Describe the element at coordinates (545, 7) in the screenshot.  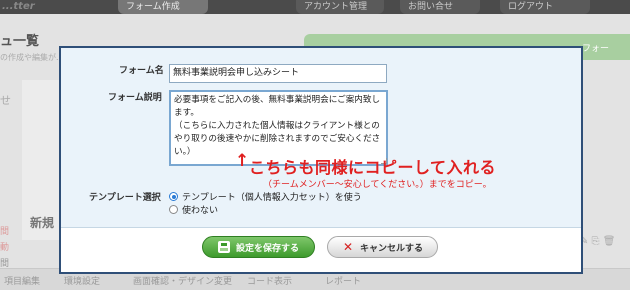
I see `tab-logout: ログアウト` at that location.